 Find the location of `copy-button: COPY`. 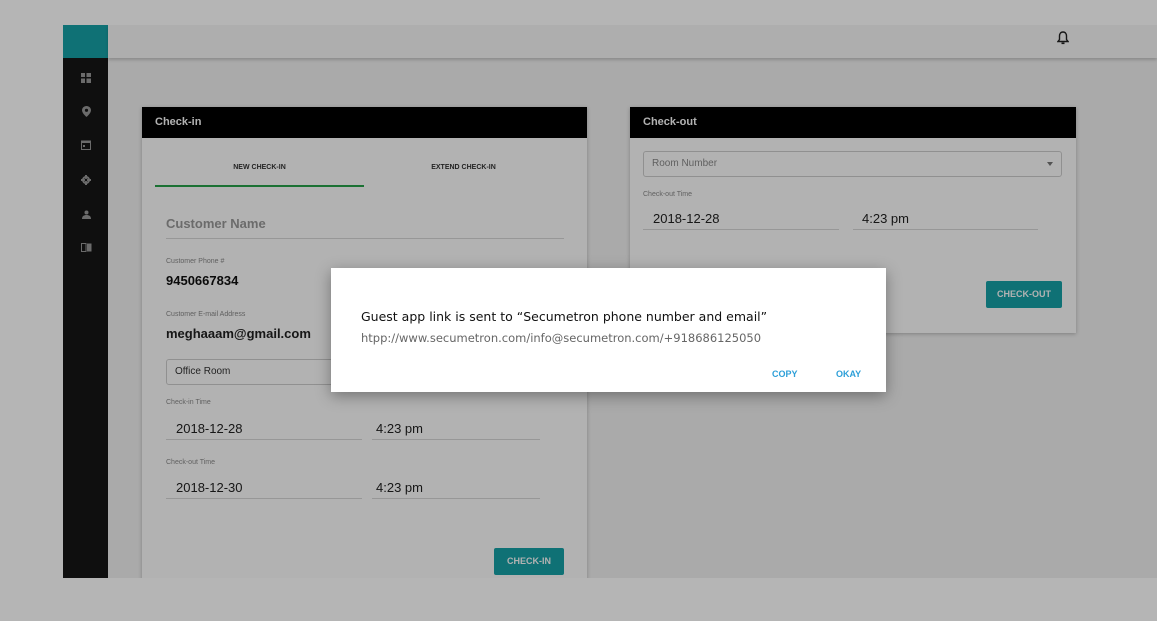

copy-button: COPY is located at coordinates (785, 374).